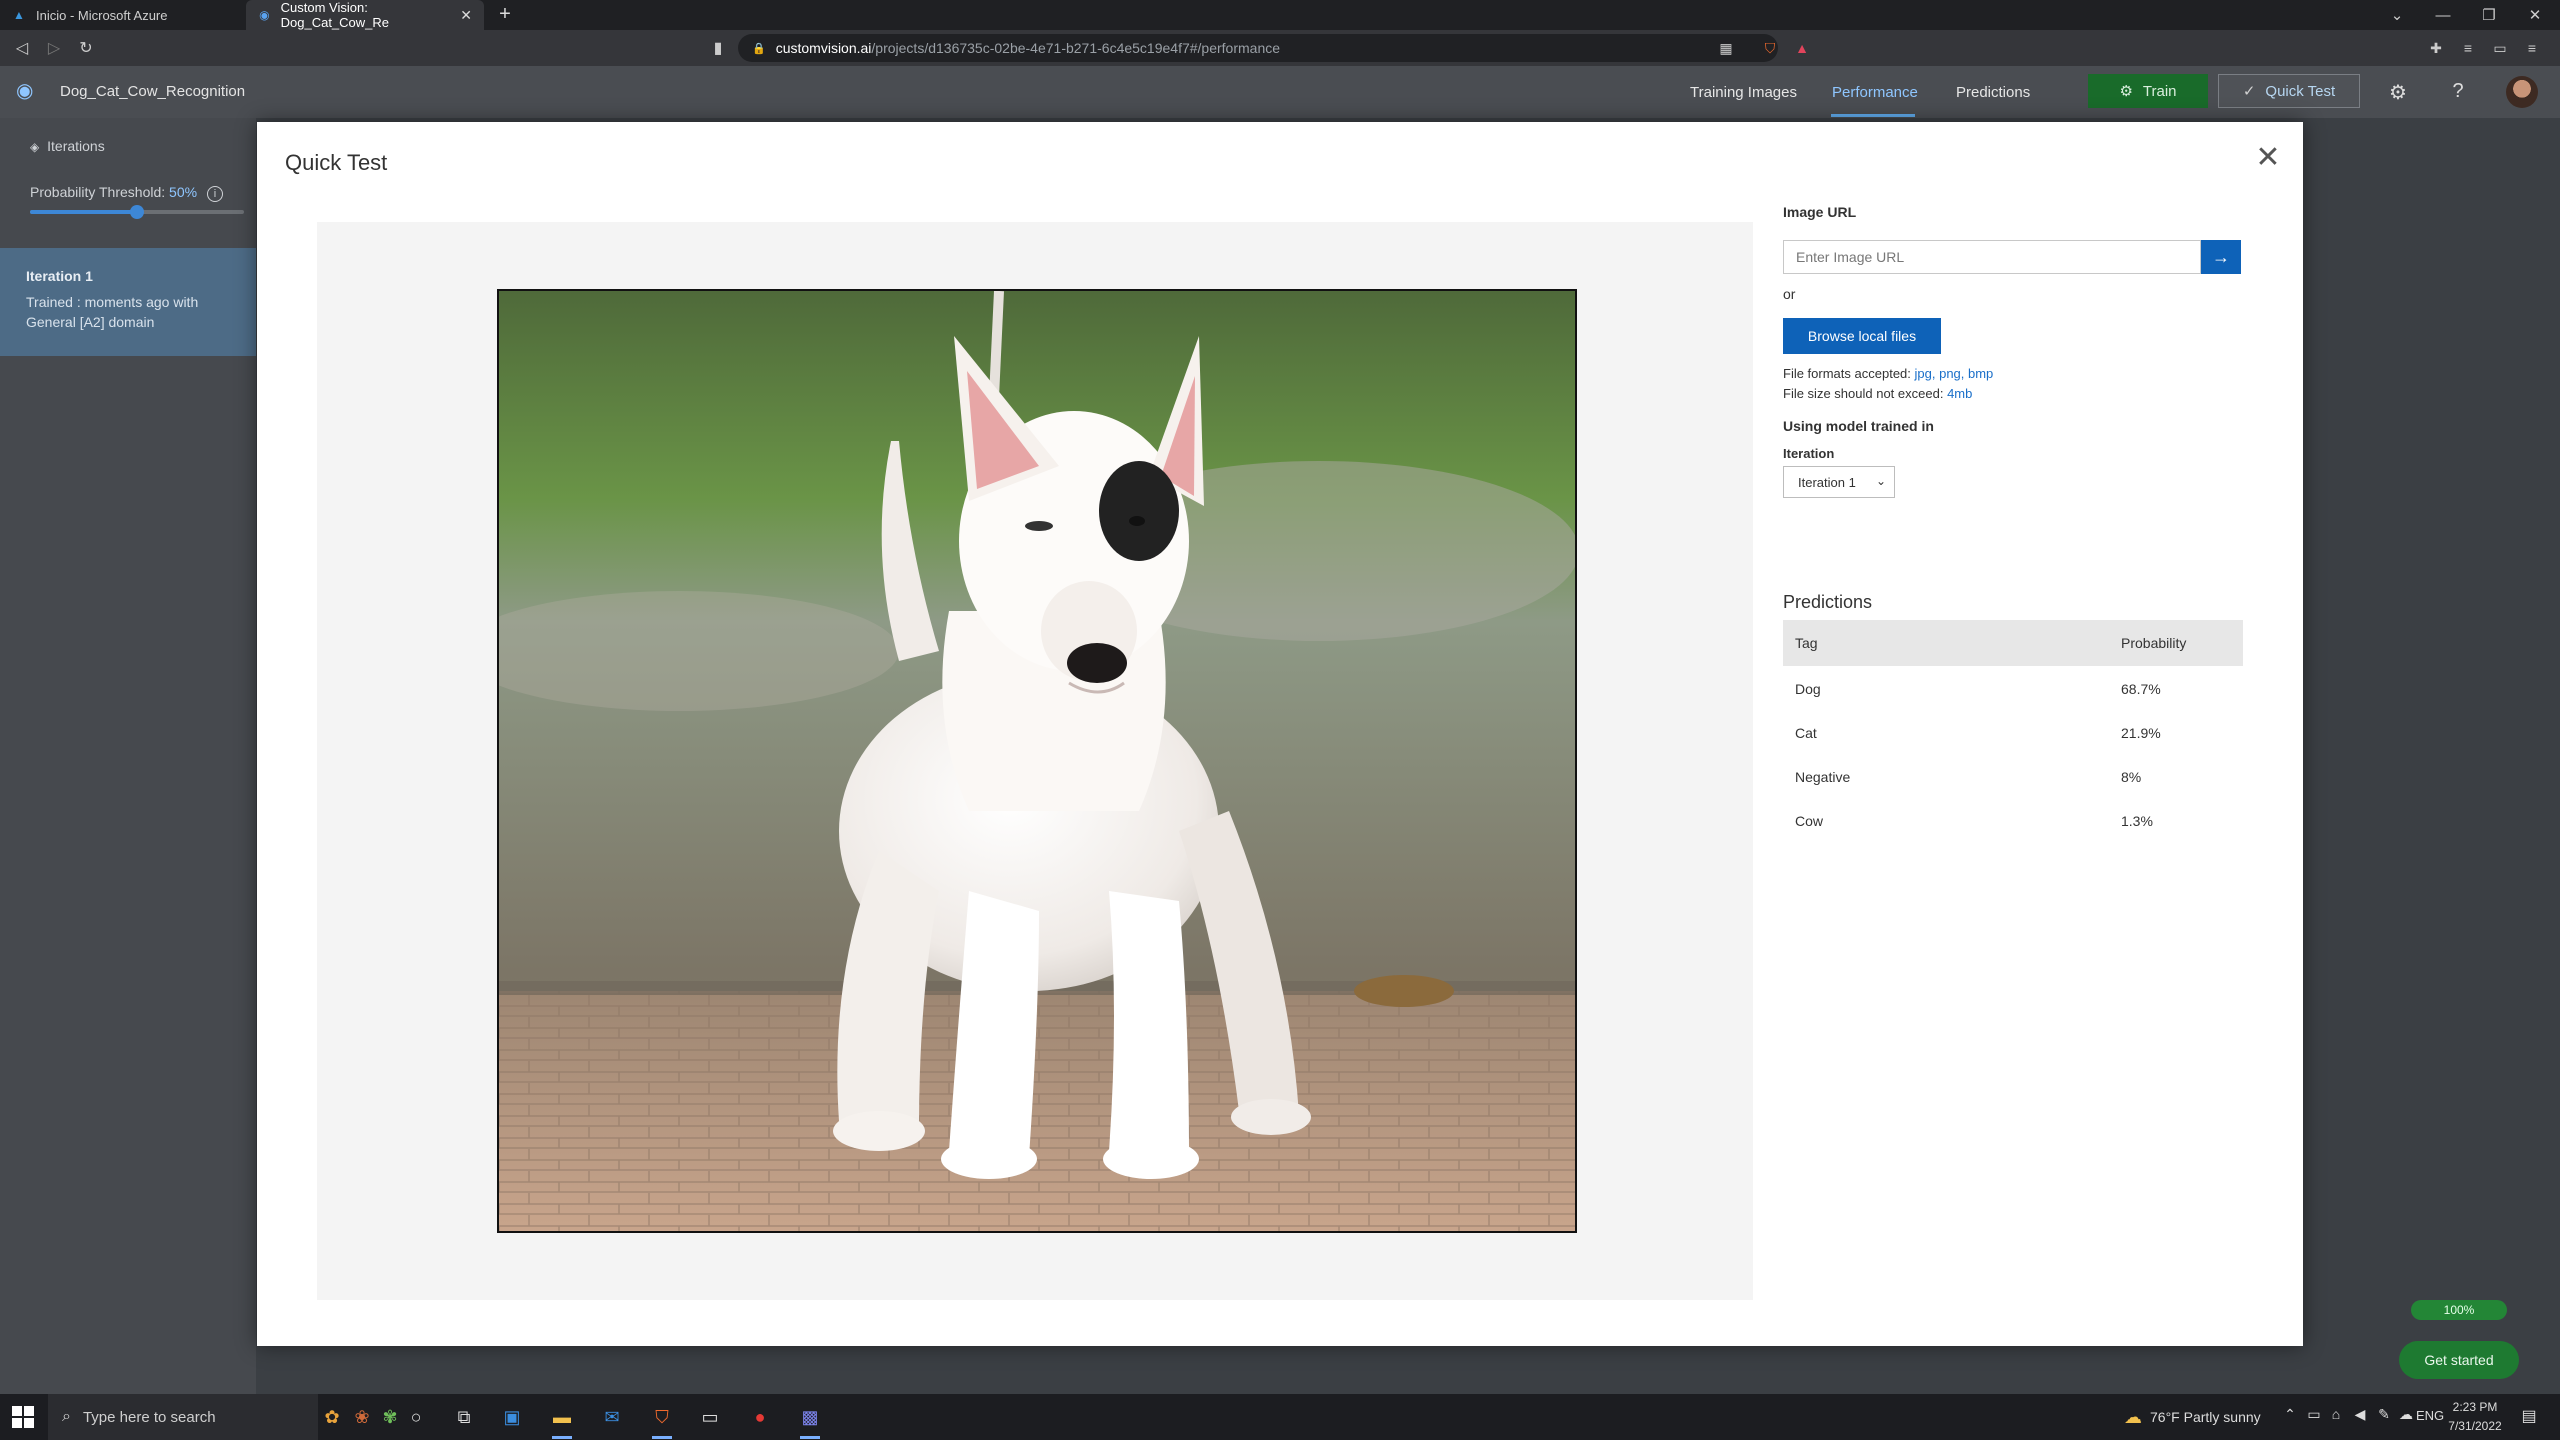  I want to click on forward-icon: ▷, so click(54, 48).